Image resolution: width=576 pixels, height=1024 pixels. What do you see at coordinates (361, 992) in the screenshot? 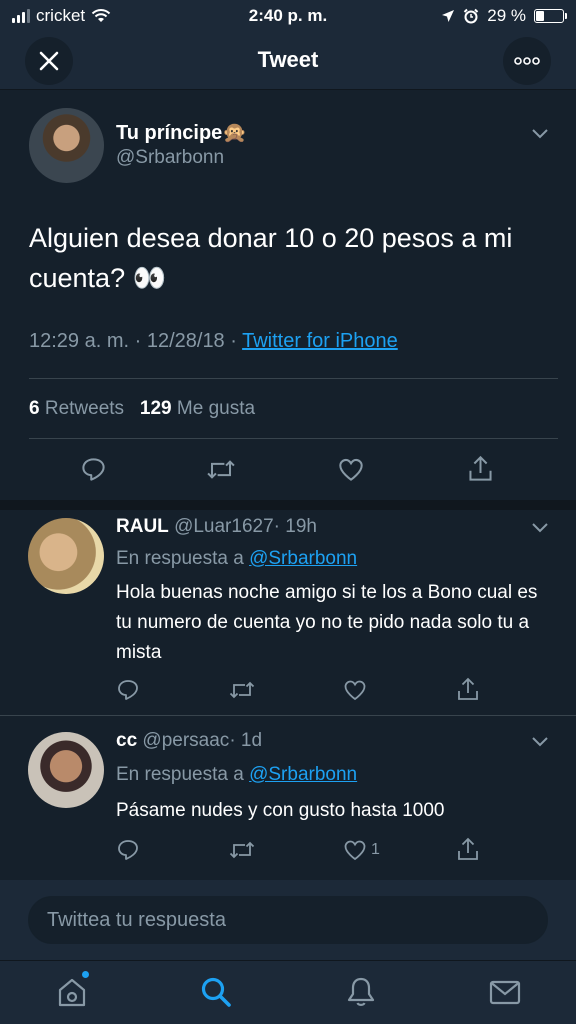
I see `notifications-icon` at bounding box center [361, 992].